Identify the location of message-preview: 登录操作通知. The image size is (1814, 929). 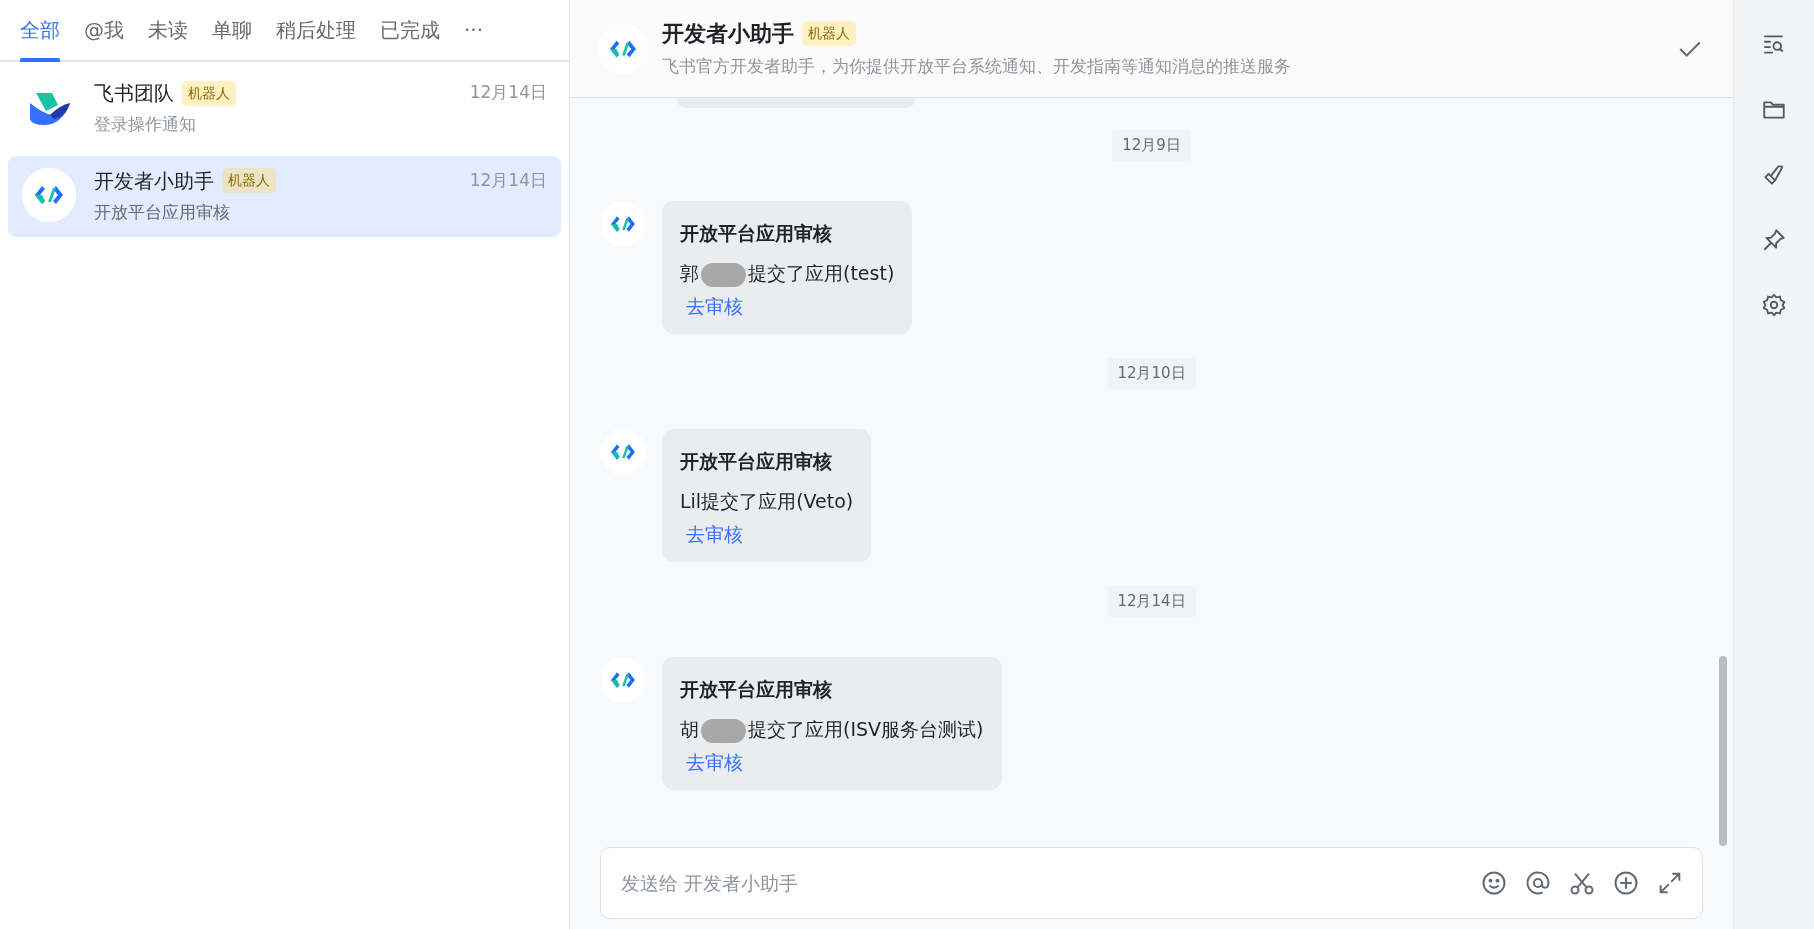
(145, 124).